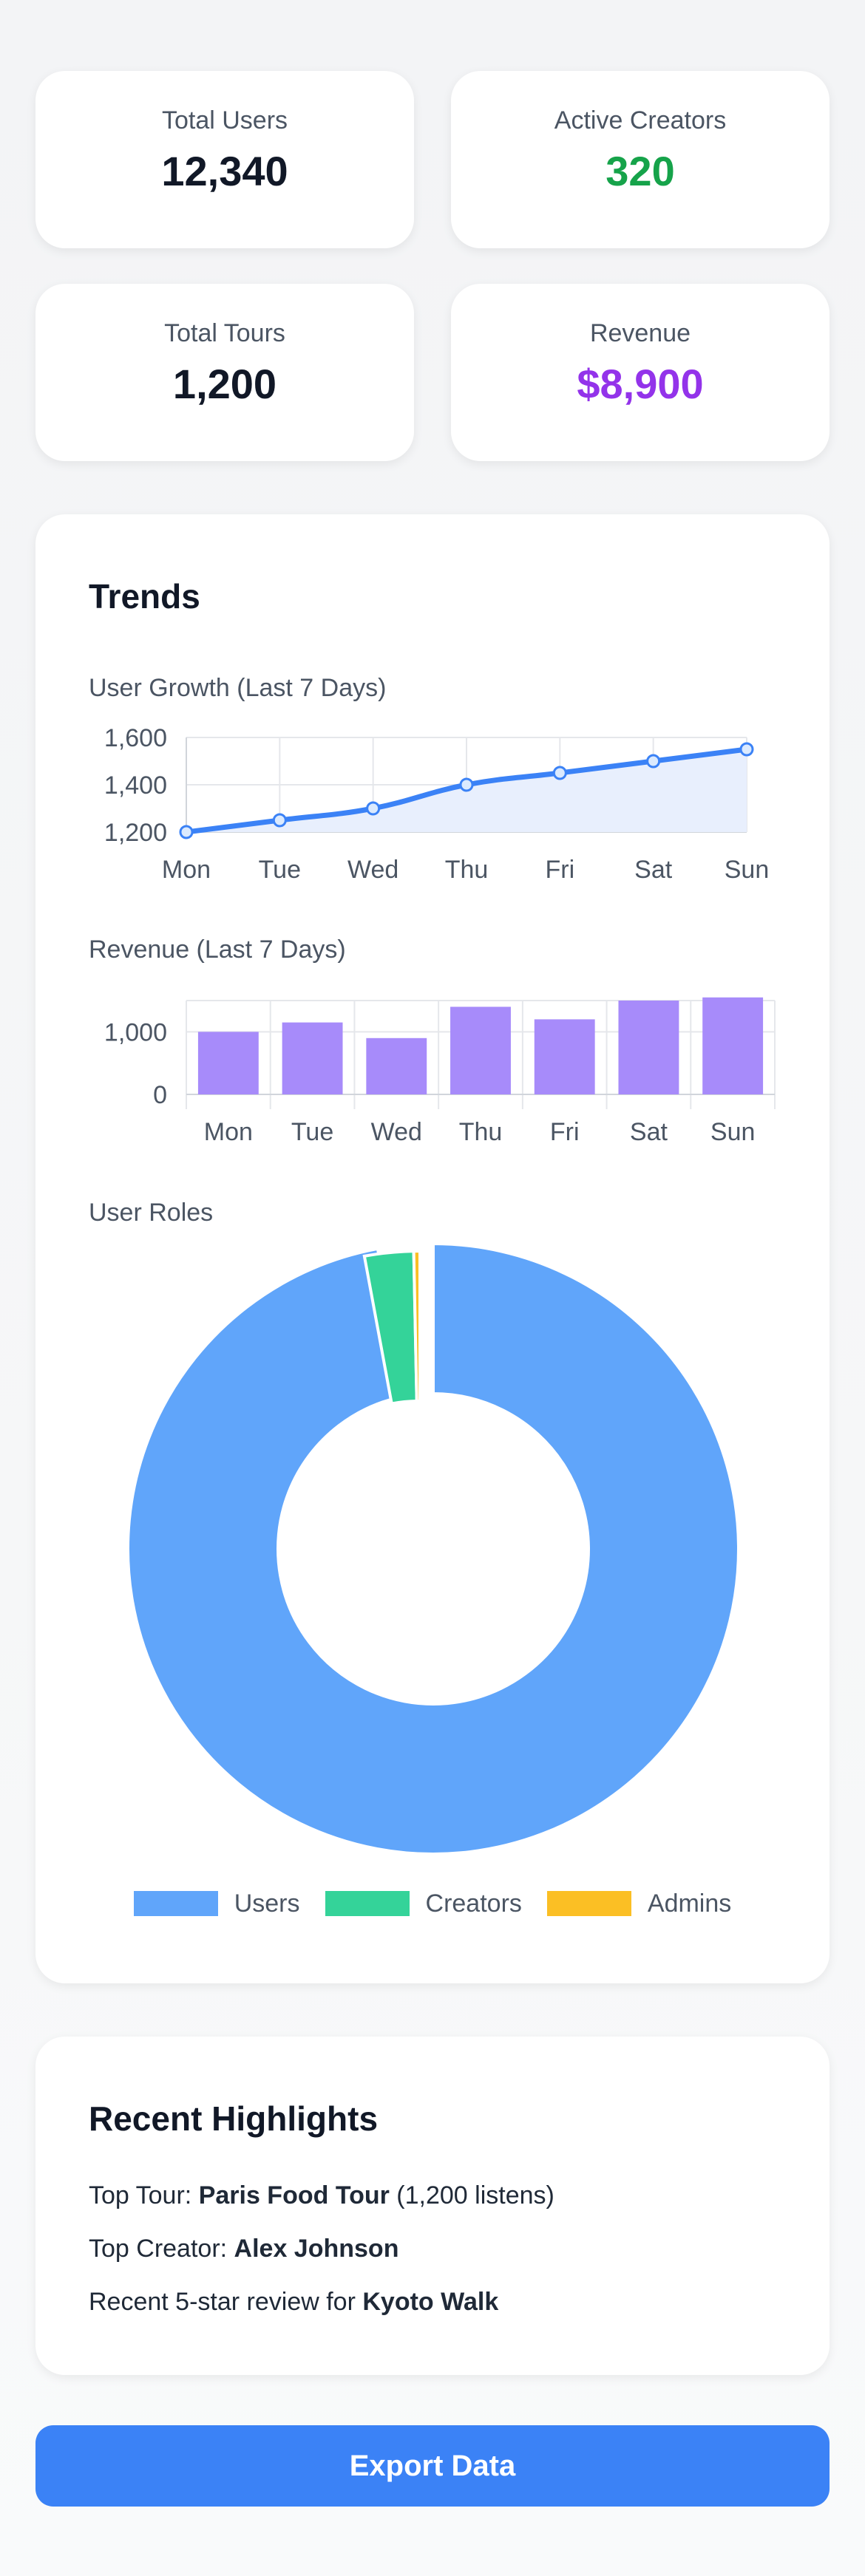 This screenshot has height=2576, width=865. I want to click on highlight-prefix: Top Tour:, so click(144, 2195).